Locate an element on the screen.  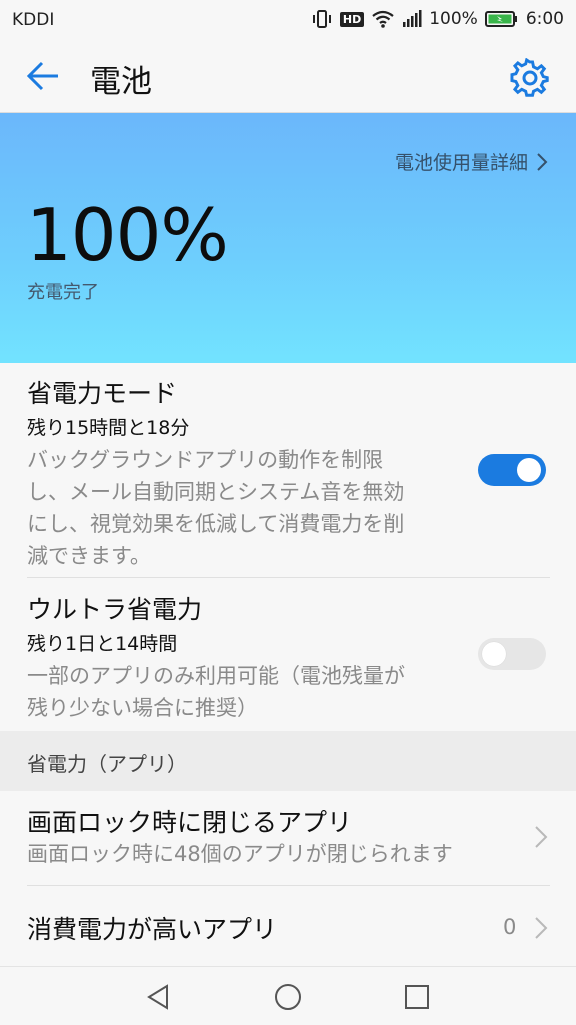
battery-usage-detail-link: 電池使用量詳細 is located at coordinates (471, 161).